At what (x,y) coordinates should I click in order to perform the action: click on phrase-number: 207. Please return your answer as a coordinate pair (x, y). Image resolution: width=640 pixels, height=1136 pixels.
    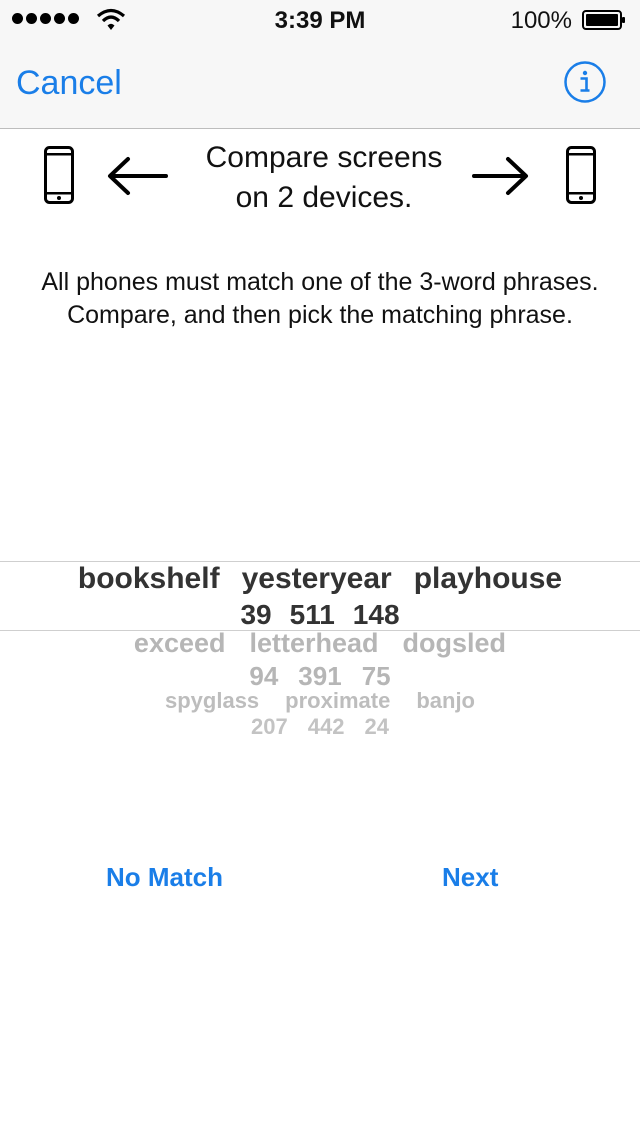
    Looking at the image, I should click on (269, 726).